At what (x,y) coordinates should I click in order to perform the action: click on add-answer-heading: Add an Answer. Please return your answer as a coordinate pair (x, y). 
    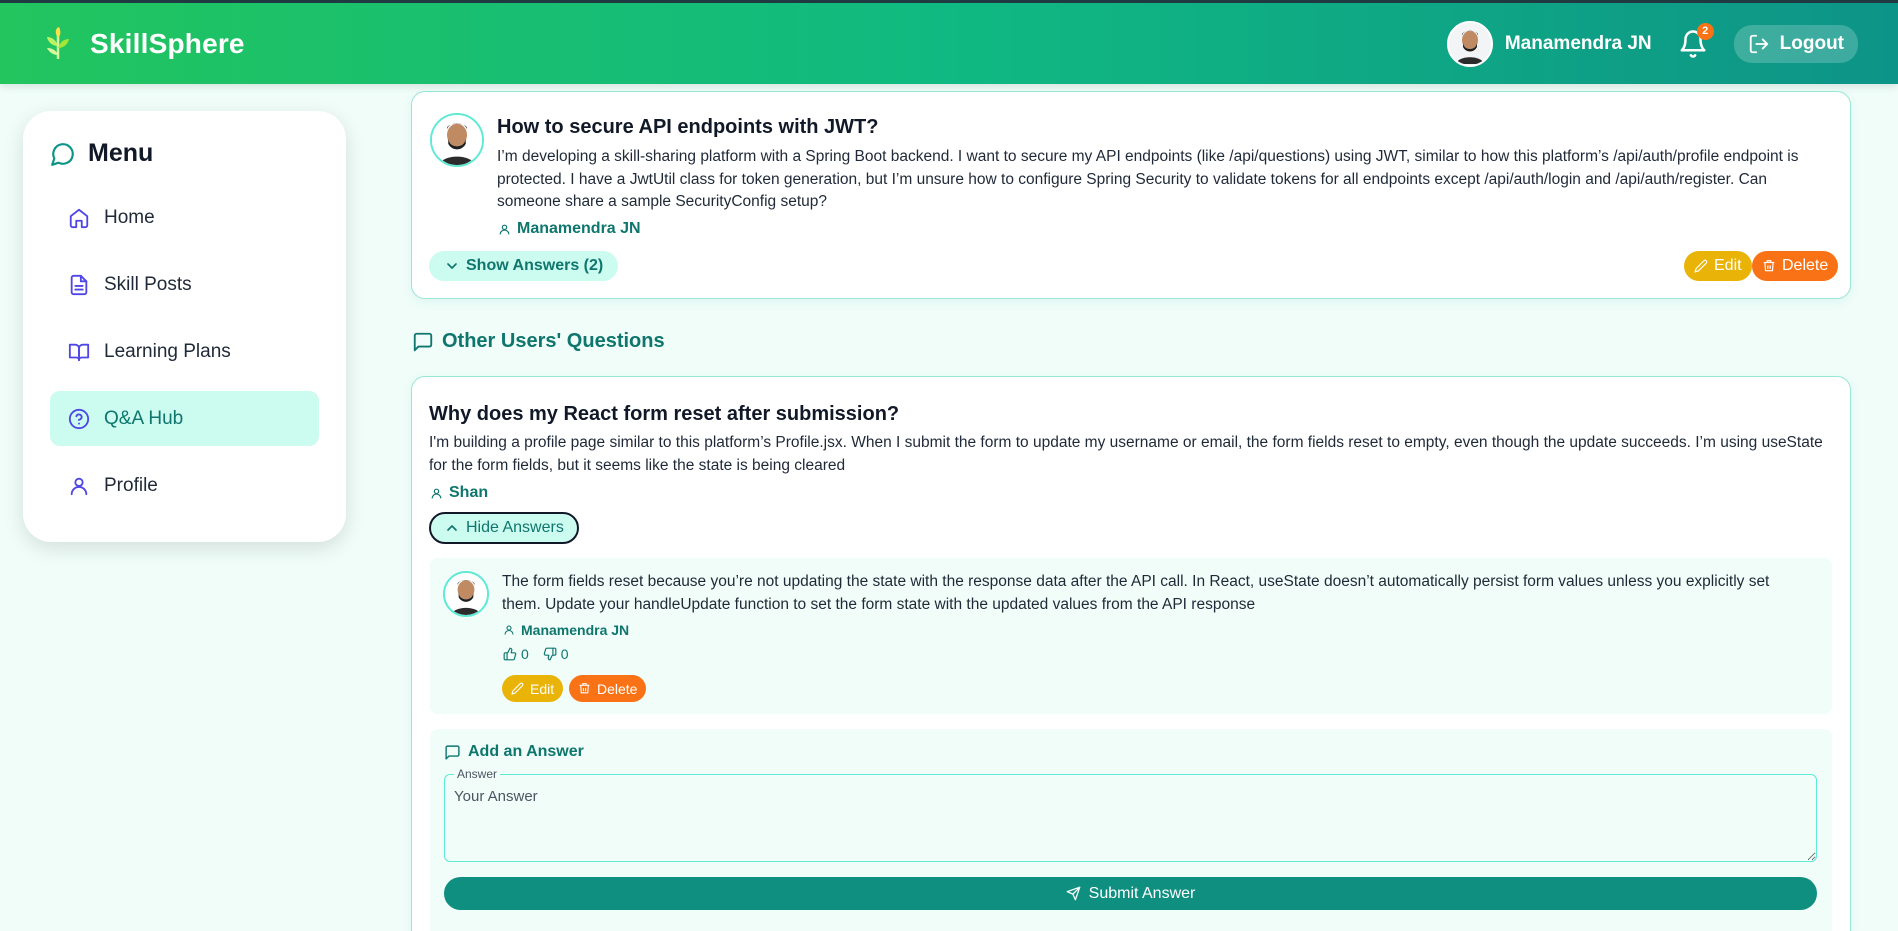
    Looking at the image, I should click on (514, 752).